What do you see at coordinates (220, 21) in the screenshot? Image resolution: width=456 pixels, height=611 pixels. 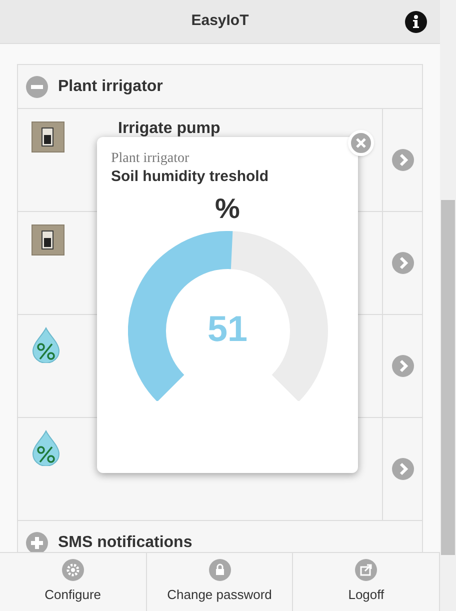 I see `app-title: EasyIoT` at bounding box center [220, 21].